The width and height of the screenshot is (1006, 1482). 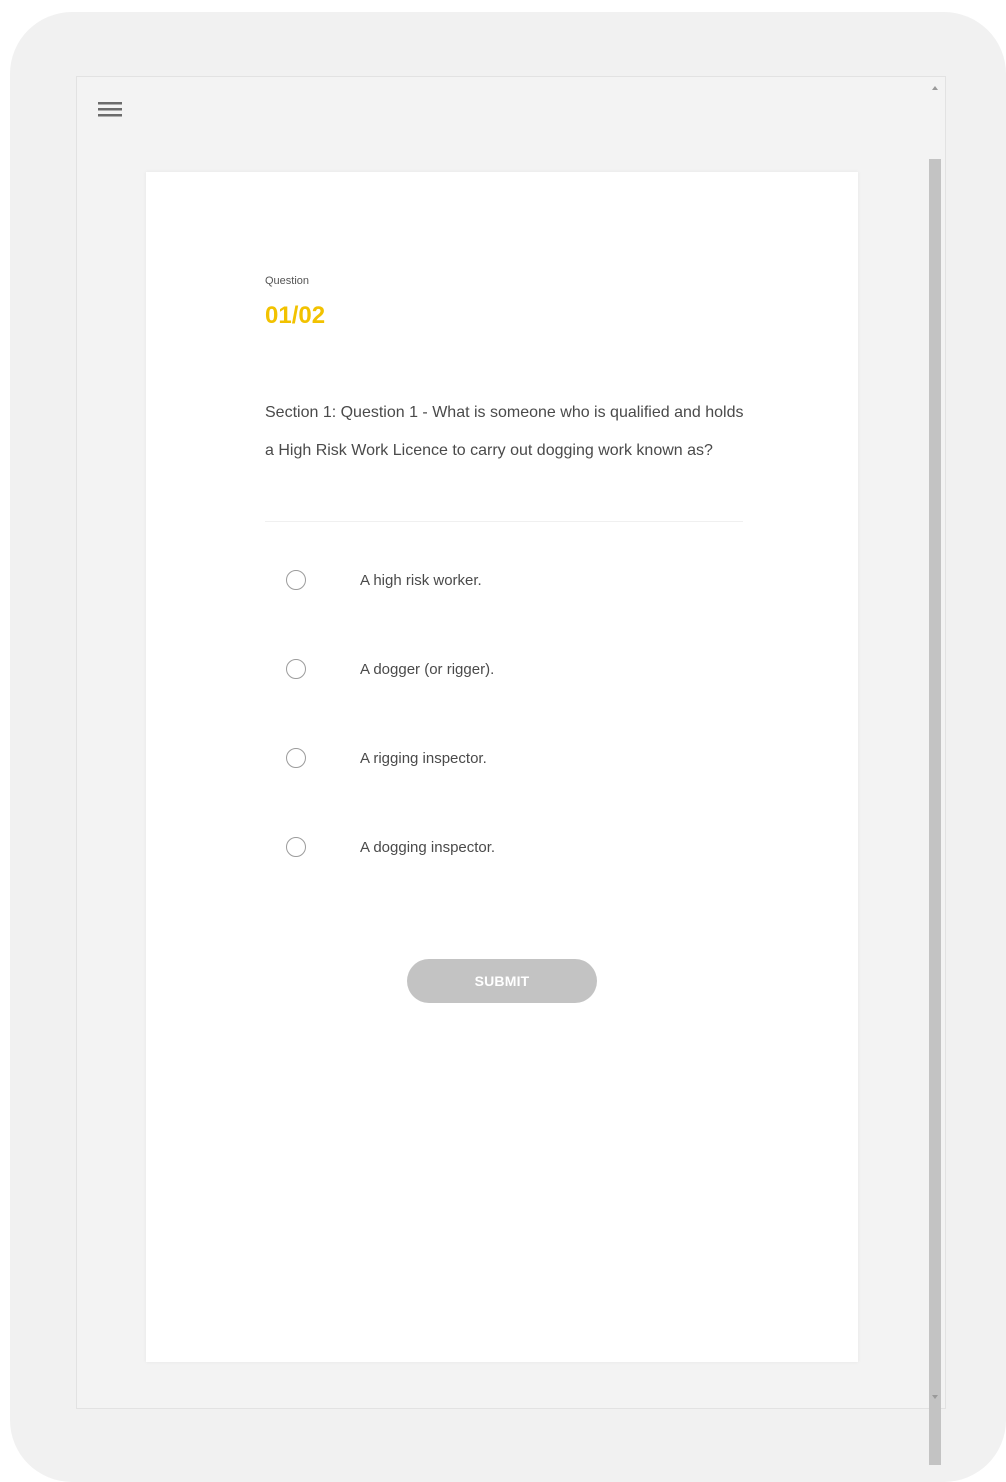 What do you see at coordinates (506, 847) in the screenshot?
I see `answer-option-4: A dogging inspector.` at bounding box center [506, 847].